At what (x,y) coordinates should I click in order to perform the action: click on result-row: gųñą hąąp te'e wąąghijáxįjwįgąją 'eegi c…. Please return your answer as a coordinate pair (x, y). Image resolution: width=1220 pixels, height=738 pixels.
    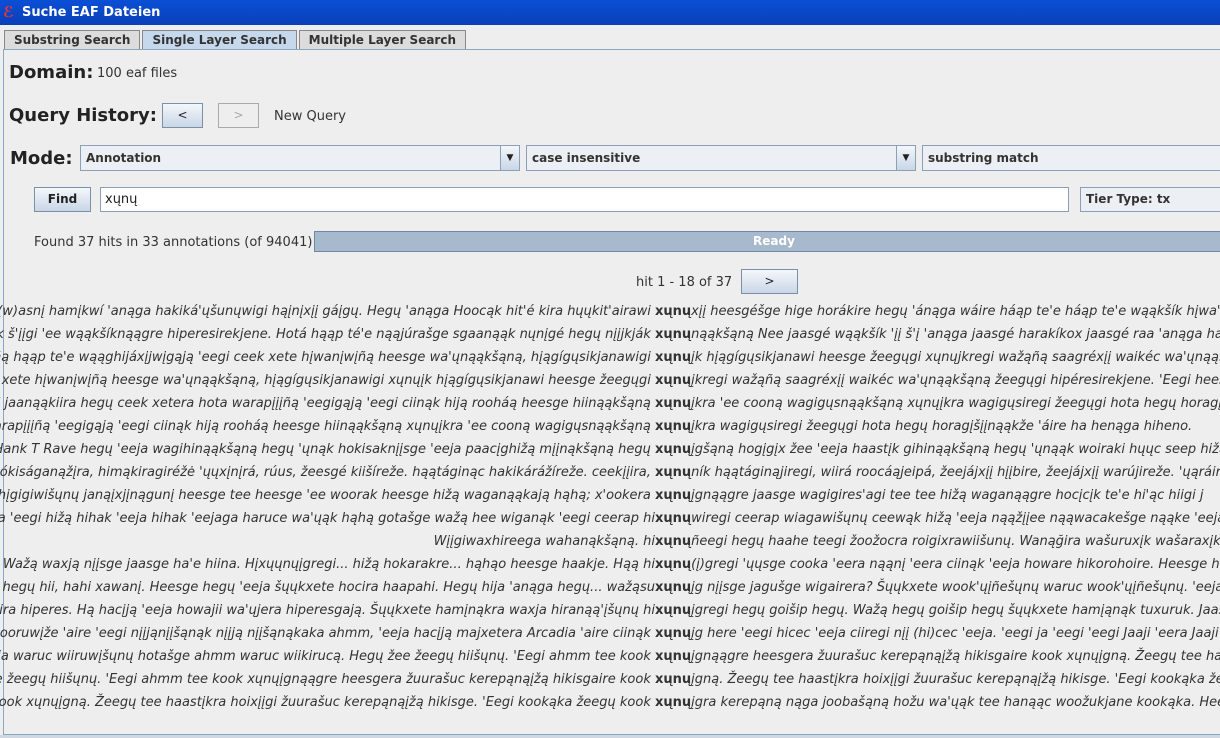
    Looking at the image, I should click on (610, 357).